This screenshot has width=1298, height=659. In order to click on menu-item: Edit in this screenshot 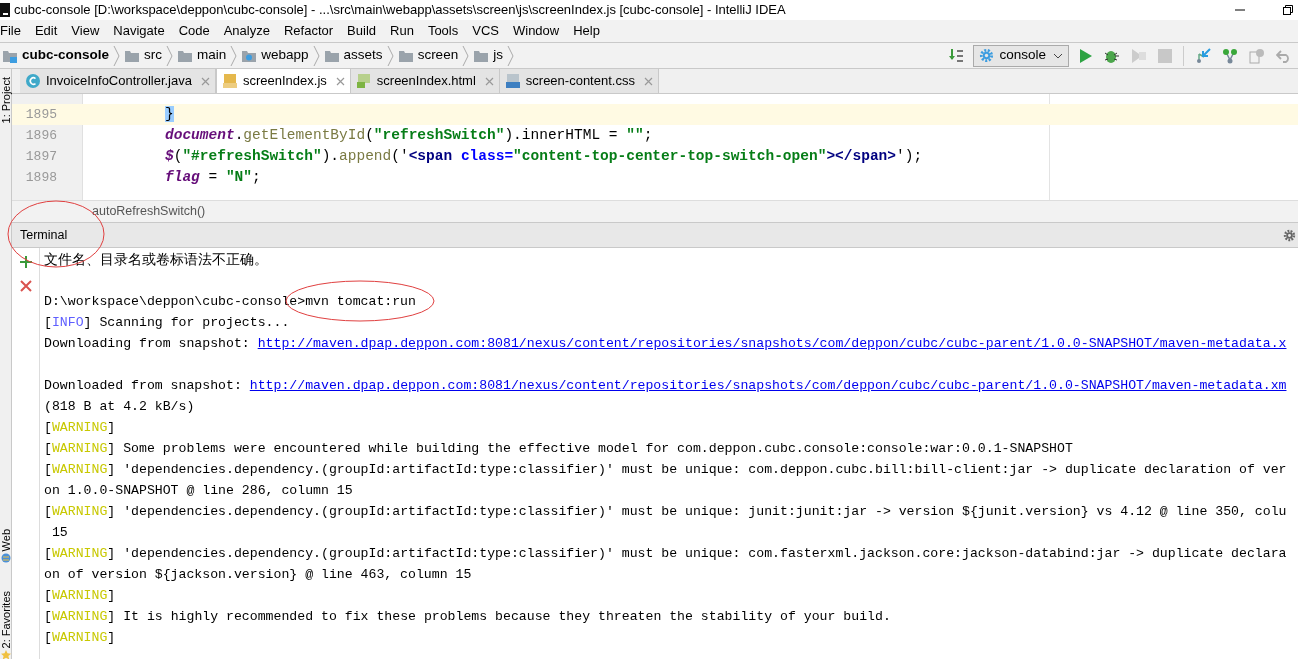, I will do `click(46, 31)`.